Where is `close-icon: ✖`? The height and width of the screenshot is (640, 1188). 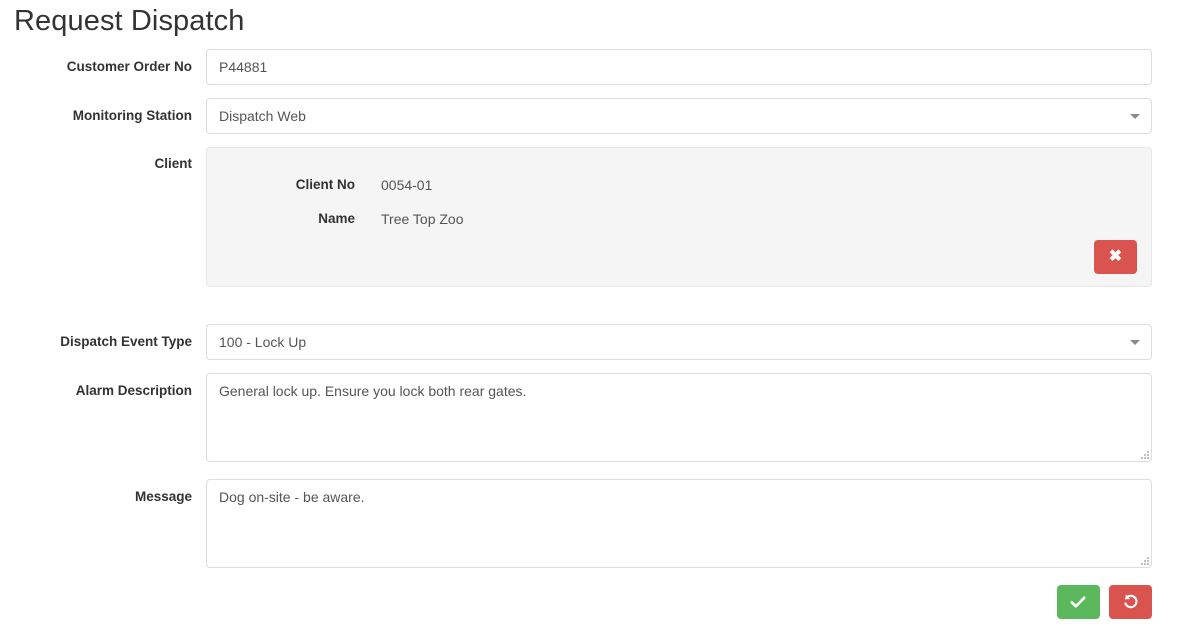
close-icon: ✖ is located at coordinates (1115, 256).